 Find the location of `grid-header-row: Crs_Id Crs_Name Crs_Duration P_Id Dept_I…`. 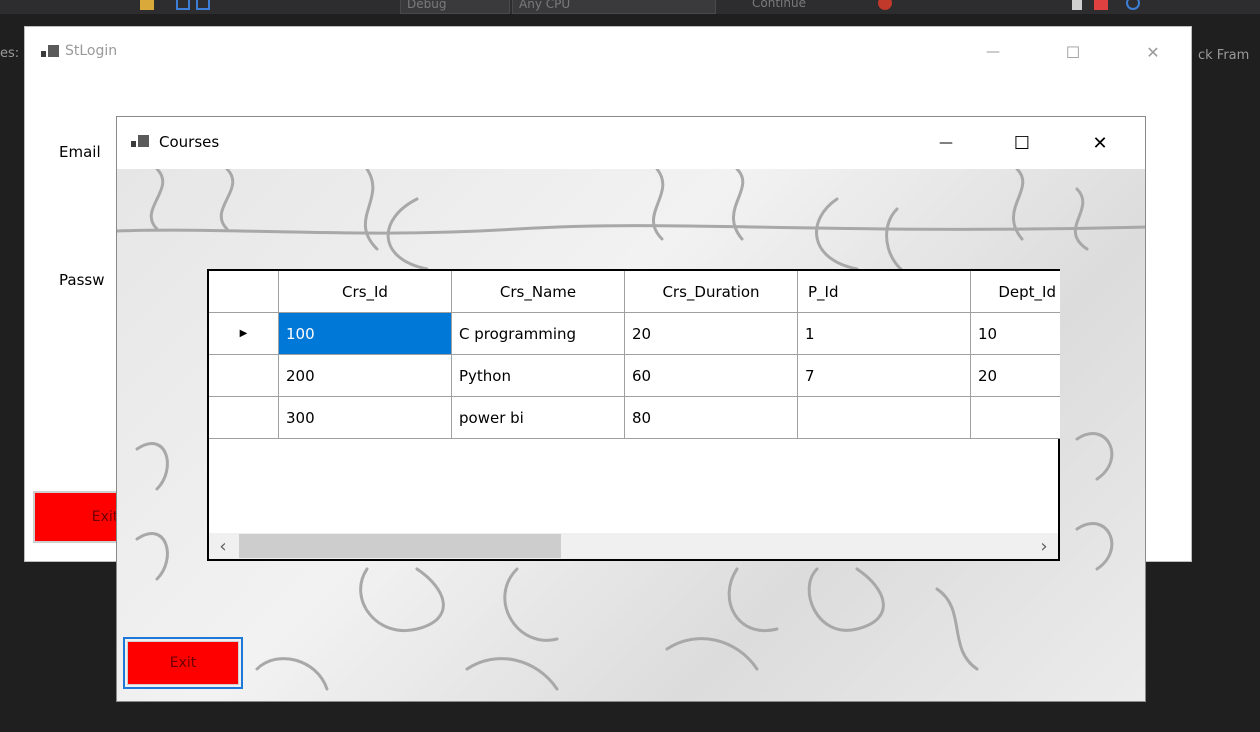

grid-header-row: Crs_Id Crs_Name Crs_Duration P_Id Dept_I… is located at coordinates (634, 292).